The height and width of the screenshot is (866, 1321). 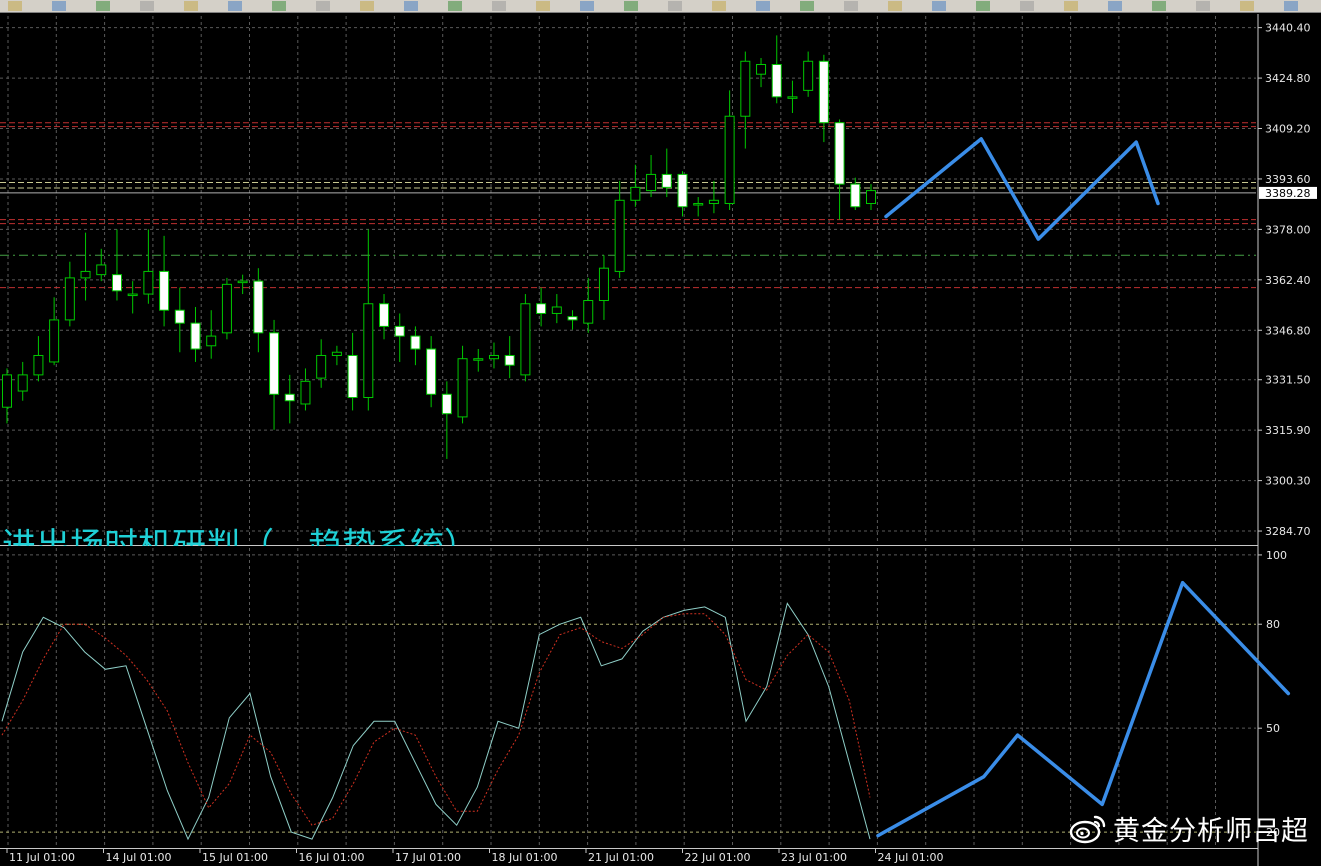 I want to click on chart-icon, so click(x=455, y=6).